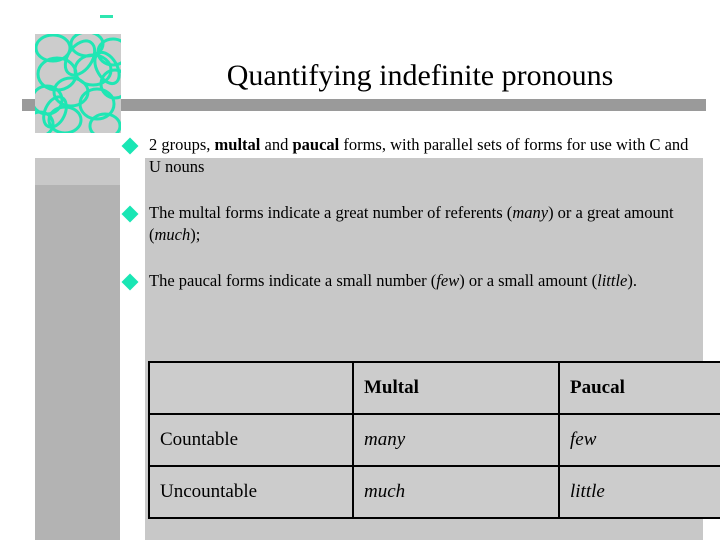  What do you see at coordinates (639, 388) in the screenshot?
I see `table-header-paucal: Paucal` at bounding box center [639, 388].